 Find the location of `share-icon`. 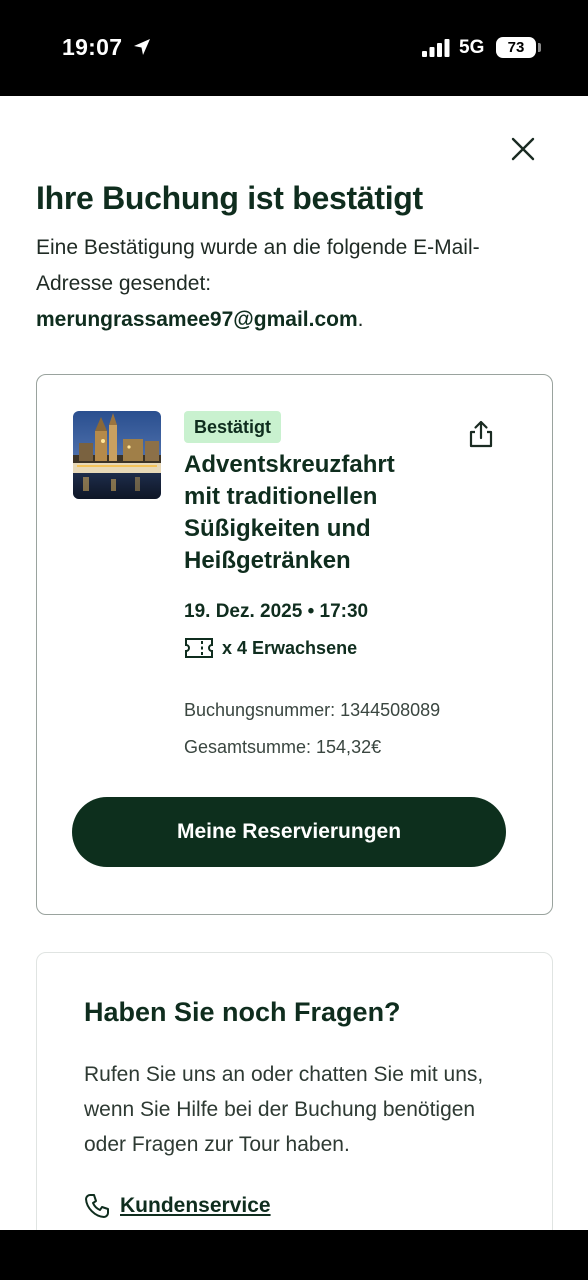

share-icon is located at coordinates (481, 434).